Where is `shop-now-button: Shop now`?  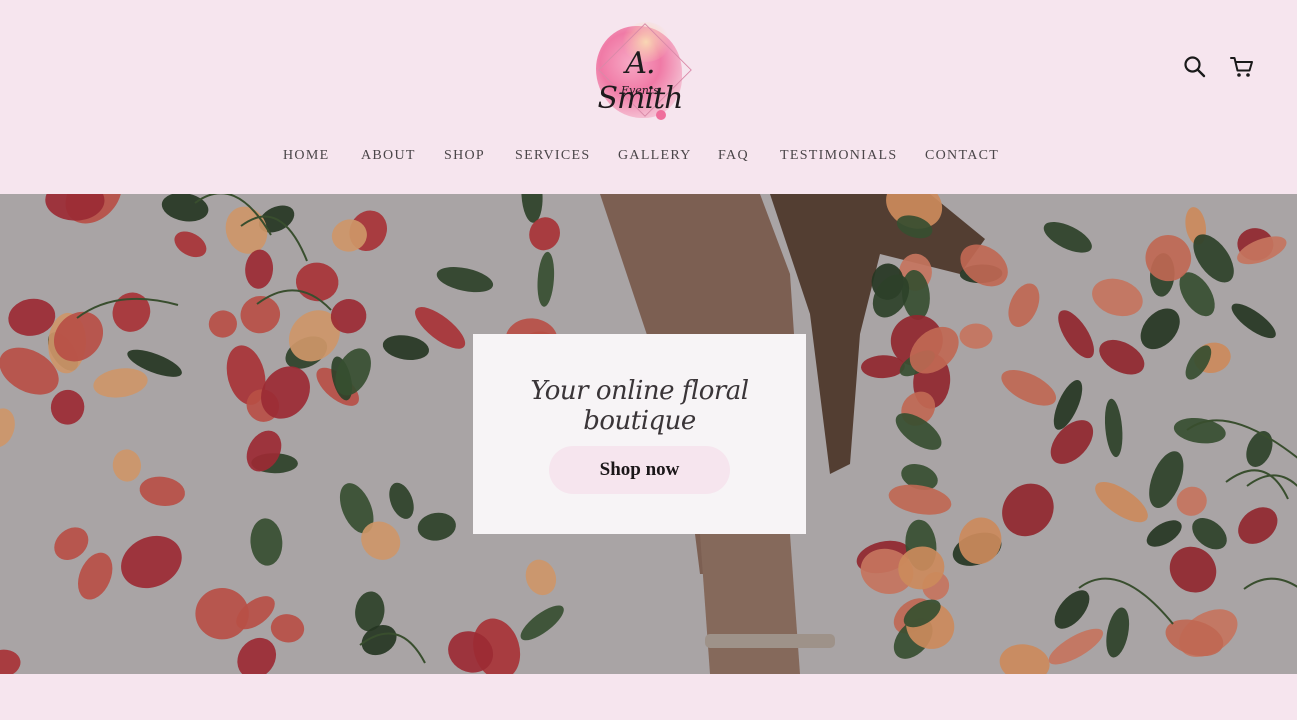 shop-now-button: Shop now is located at coordinates (639, 470).